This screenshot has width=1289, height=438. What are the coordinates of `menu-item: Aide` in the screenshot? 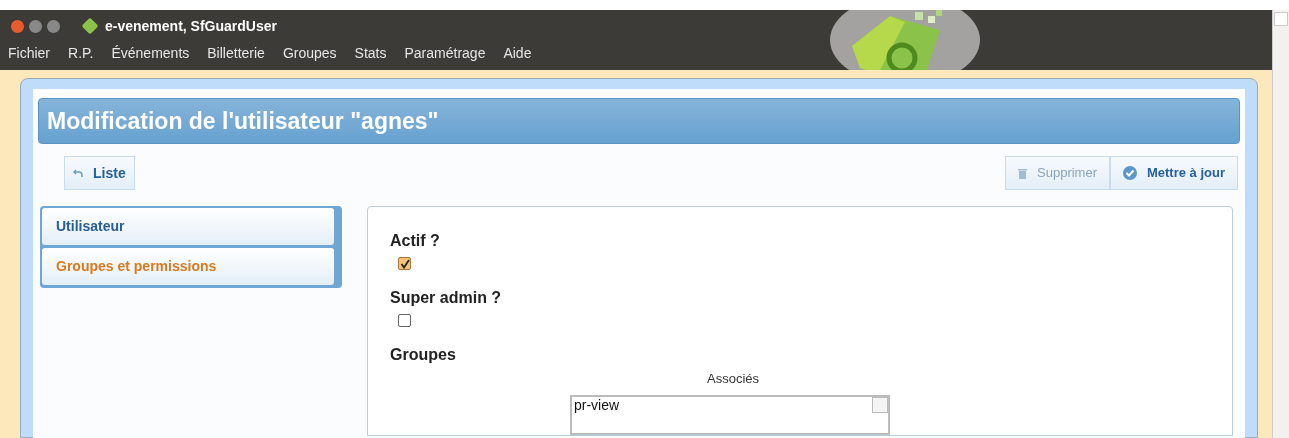 It's located at (517, 53).